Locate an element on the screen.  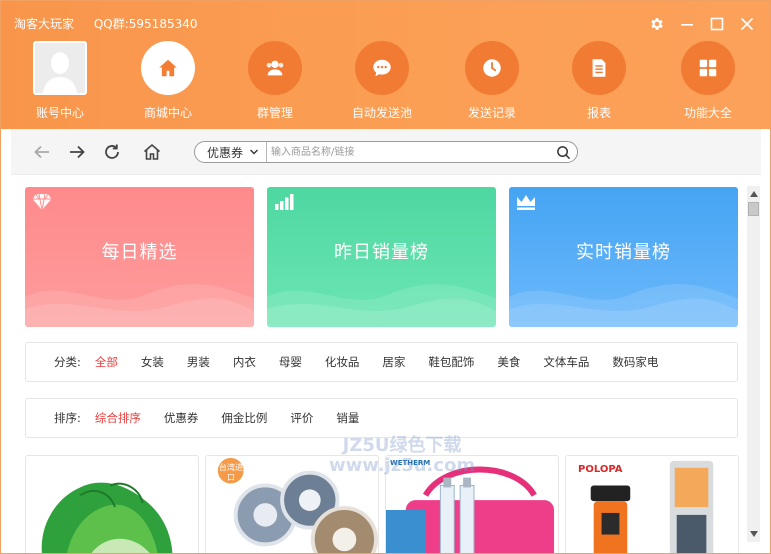
card-yesterday-sales-rank: 昨日销量榜 is located at coordinates (381, 257).